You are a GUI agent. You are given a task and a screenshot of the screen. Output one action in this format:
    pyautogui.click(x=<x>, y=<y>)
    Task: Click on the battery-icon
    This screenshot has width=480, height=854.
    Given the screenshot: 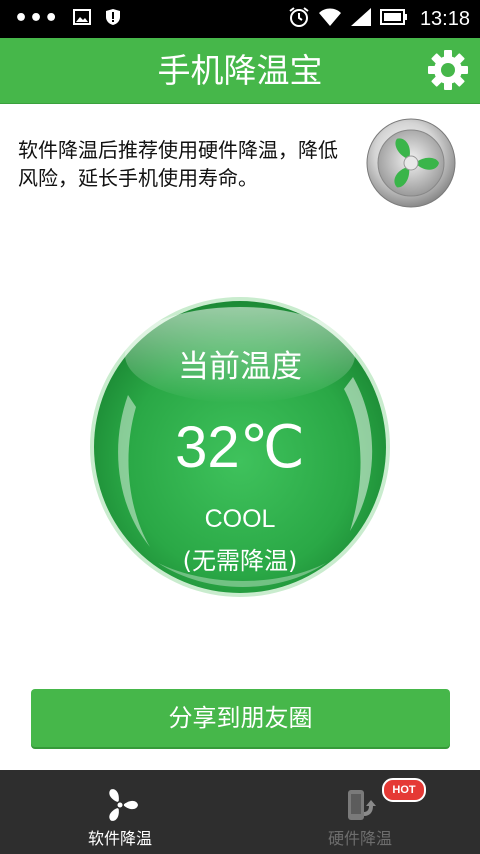 What is the action you would take?
    pyautogui.click(x=393, y=19)
    